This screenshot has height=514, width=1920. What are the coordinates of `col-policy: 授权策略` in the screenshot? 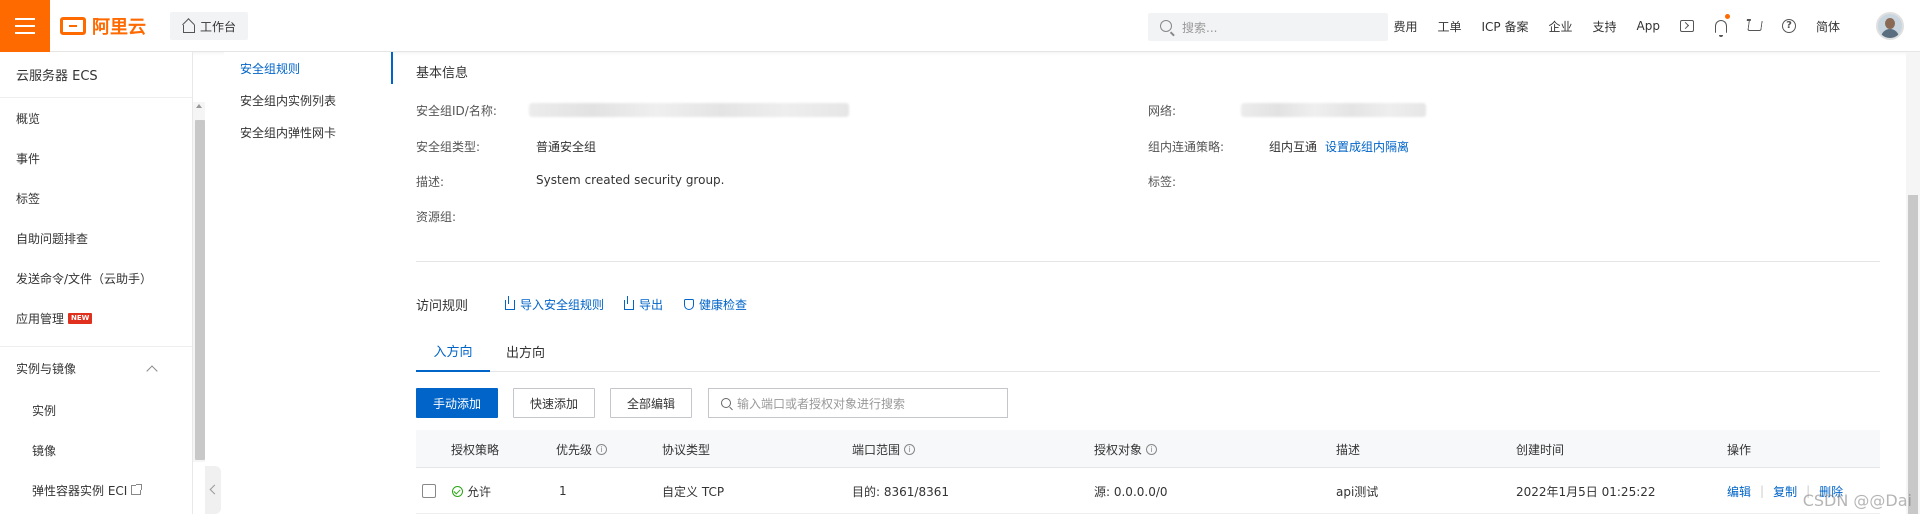 It's located at (475, 449).